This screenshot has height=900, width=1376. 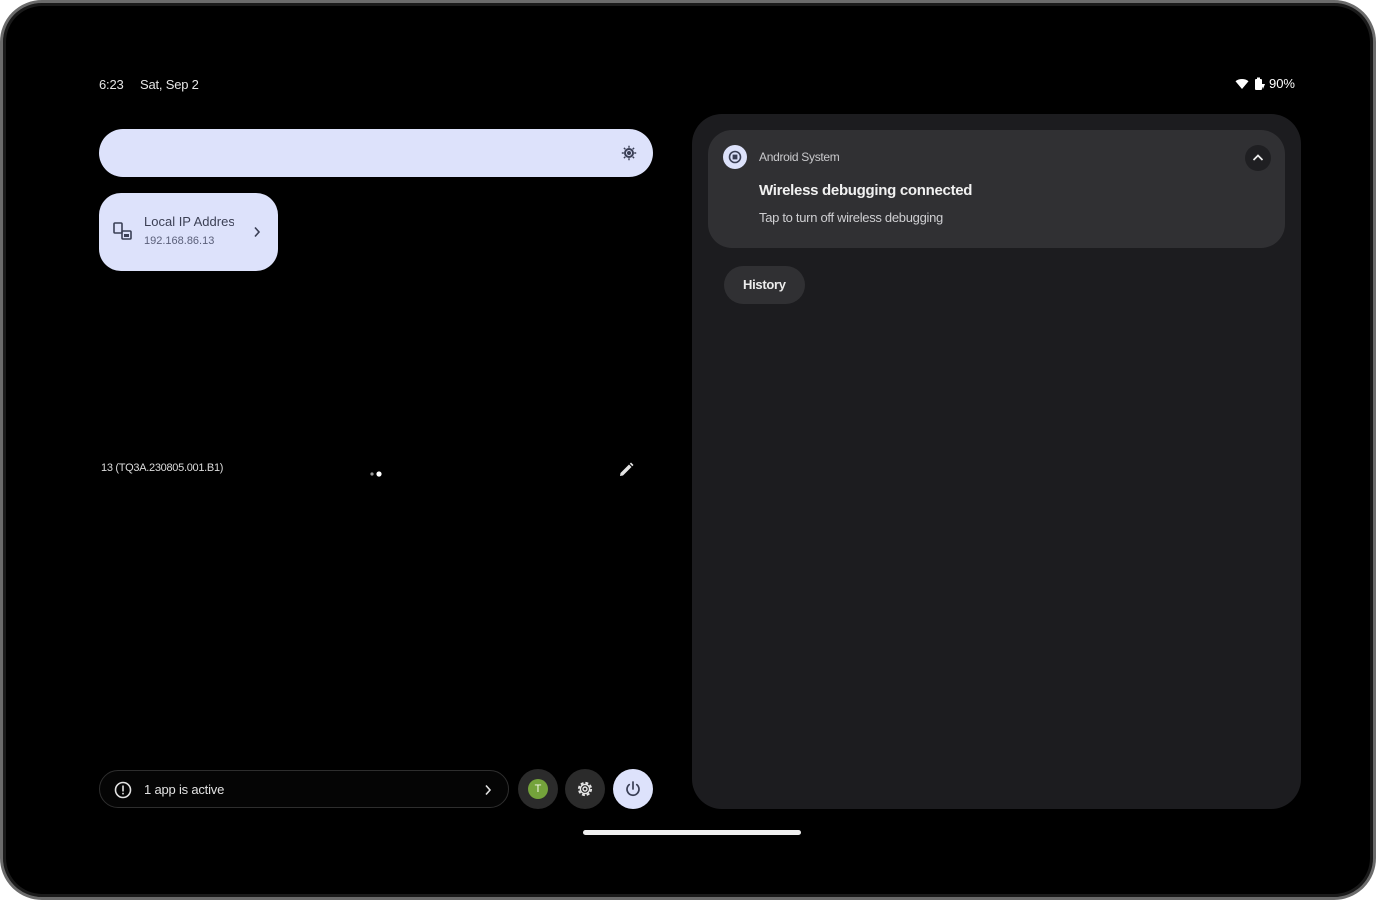 I want to click on info-icon, so click(x=123, y=792).